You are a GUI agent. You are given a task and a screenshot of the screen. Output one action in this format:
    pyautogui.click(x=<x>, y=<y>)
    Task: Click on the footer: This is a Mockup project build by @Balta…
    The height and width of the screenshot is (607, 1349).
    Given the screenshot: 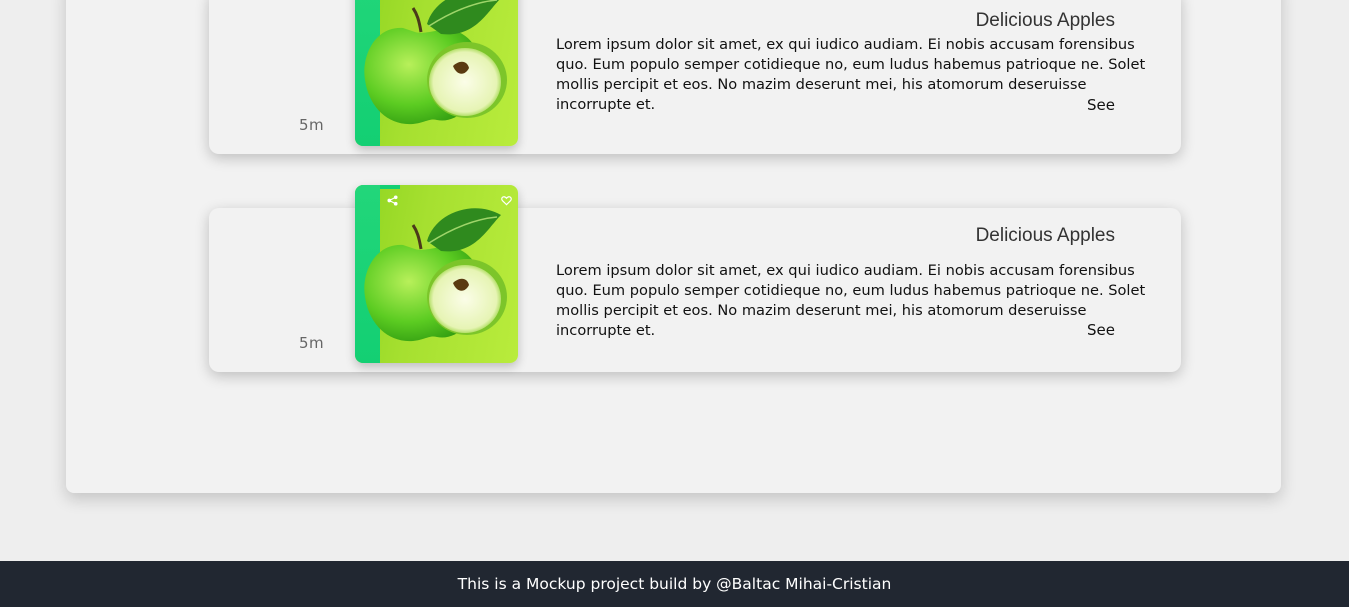 What is the action you would take?
    pyautogui.click(x=674, y=584)
    